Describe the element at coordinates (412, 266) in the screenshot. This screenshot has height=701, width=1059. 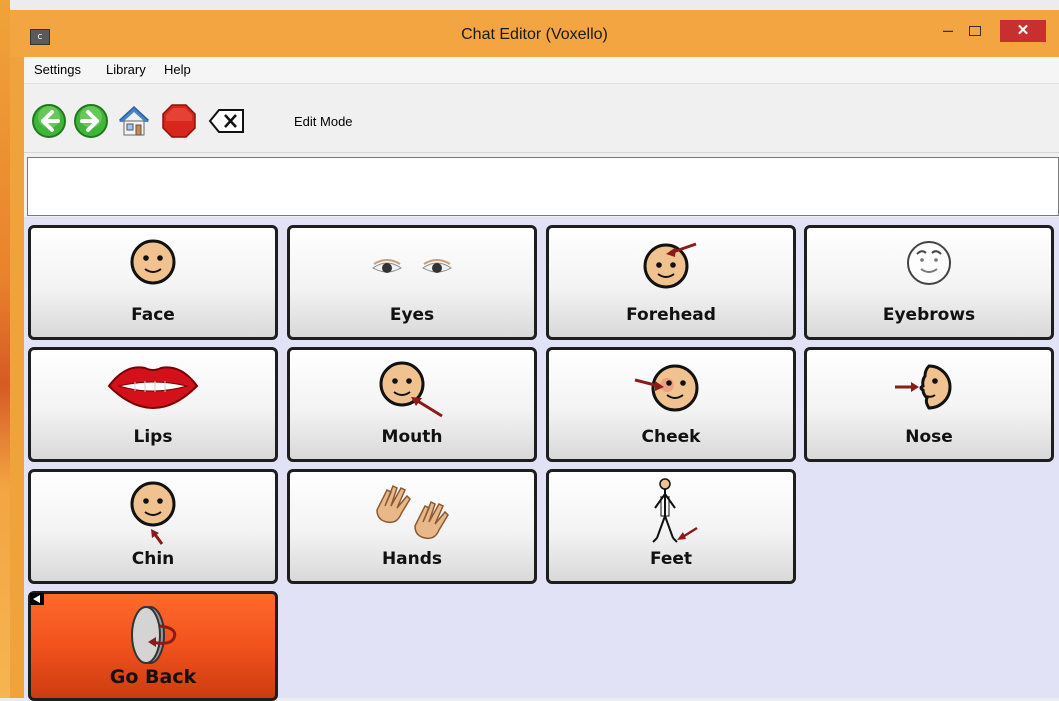
I see `eyes-icon` at that location.